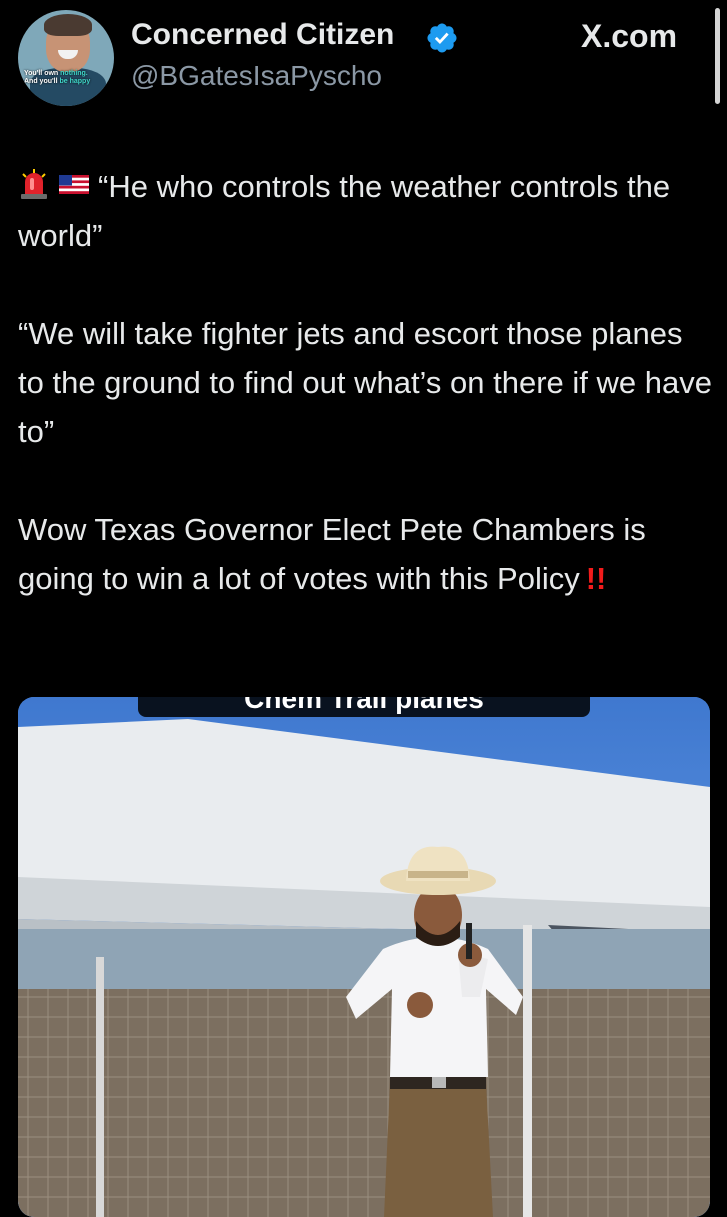  Describe the element at coordinates (256, 76) in the screenshot. I see `user-handle: @BGatesIsaPyscho` at that location.